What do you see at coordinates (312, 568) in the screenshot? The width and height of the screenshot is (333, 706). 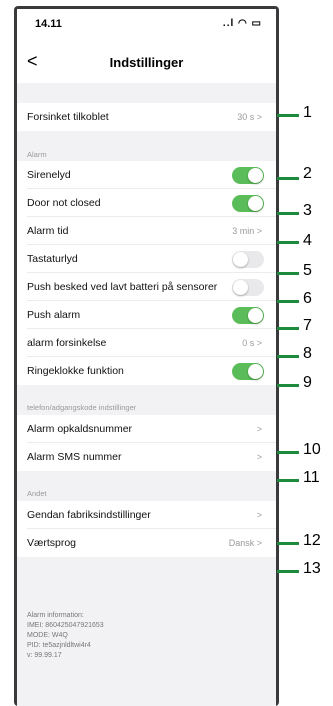 I see `callout-number: 13` at bounding box center [312, 568].